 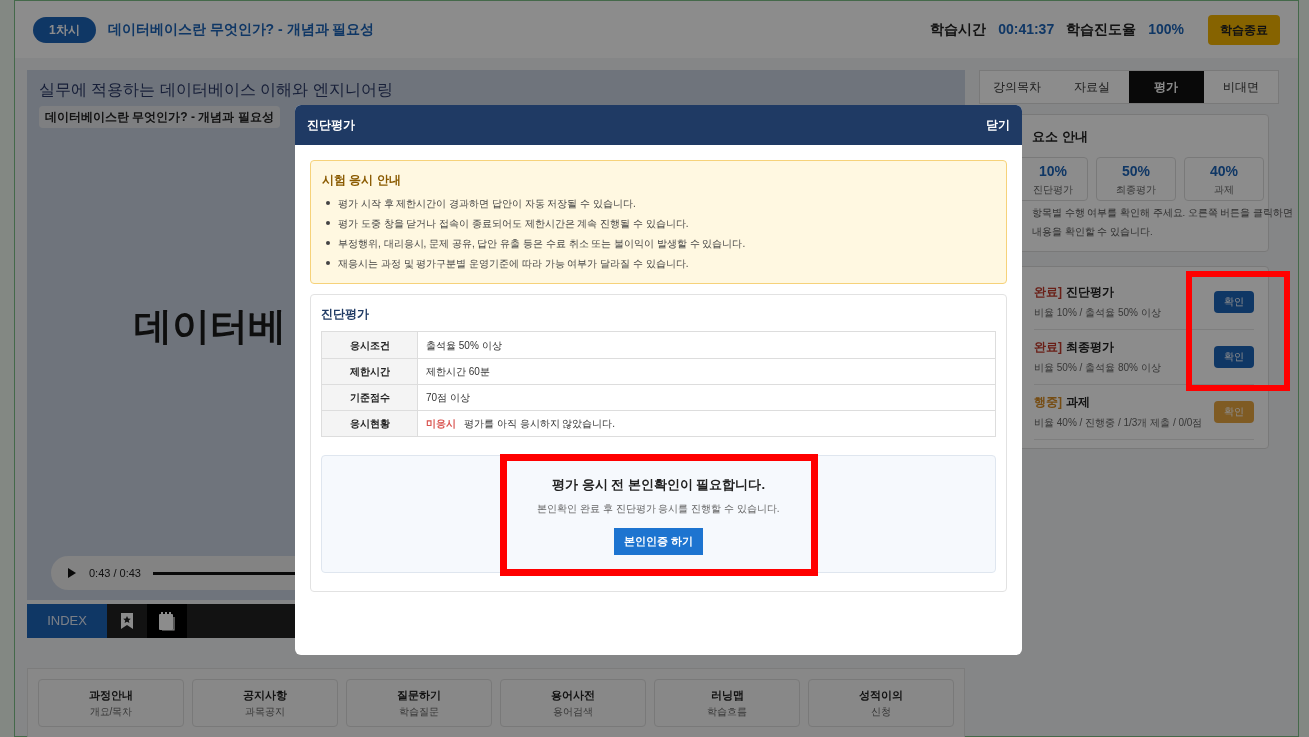 What do you see at coordinates (210, 326) in the screenshot?
I see `slide-heading: 데이터베` at bounding box center [210, 326].